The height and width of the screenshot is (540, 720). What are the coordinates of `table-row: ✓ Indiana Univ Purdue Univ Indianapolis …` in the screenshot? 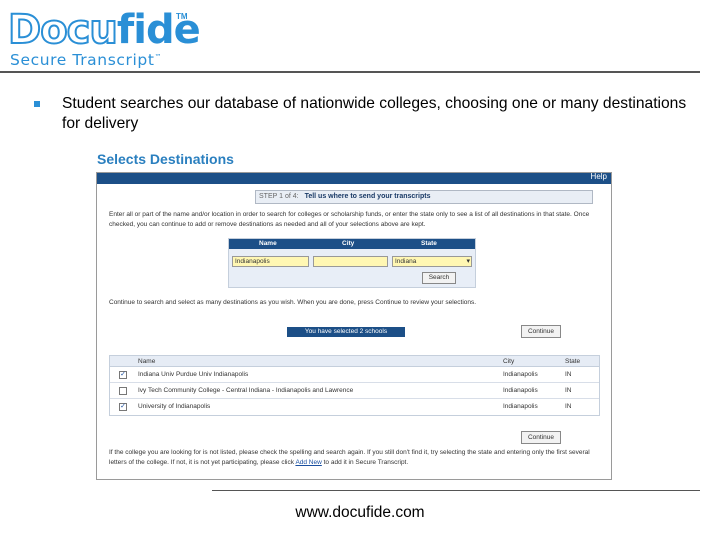 It's located at (354, 375).